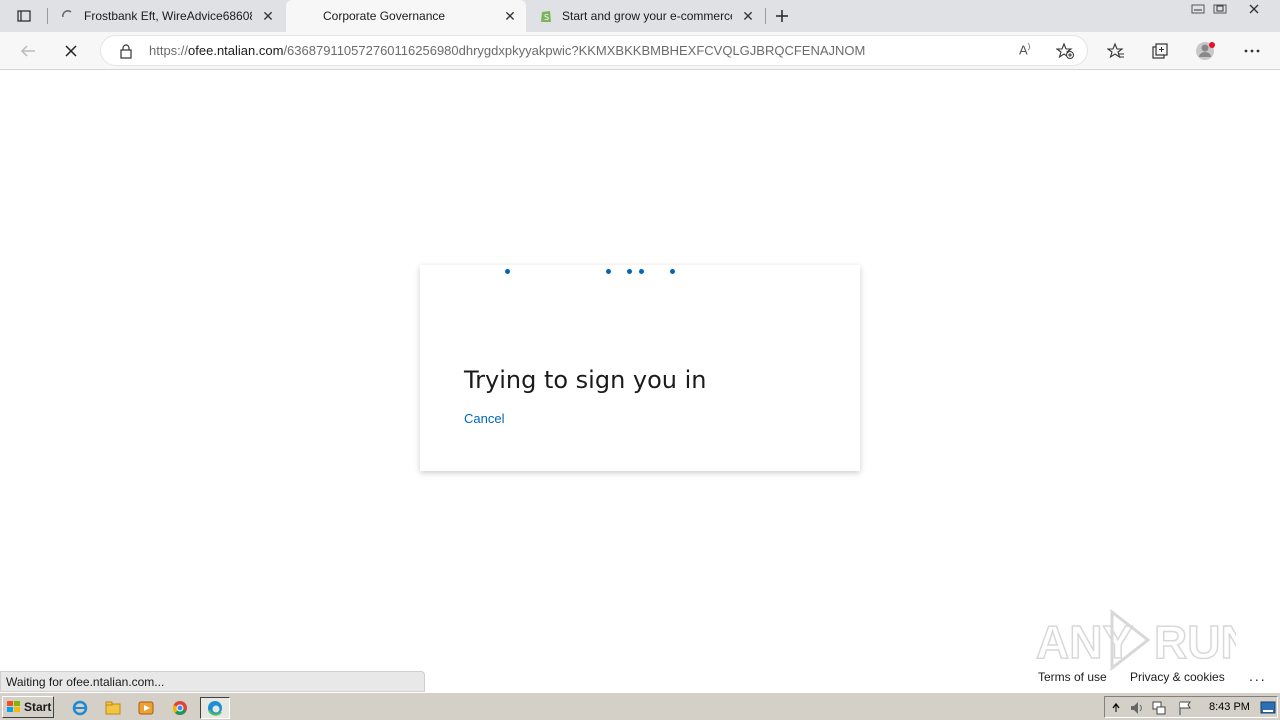  I want to click on start-label: Start, so click(38, 707).